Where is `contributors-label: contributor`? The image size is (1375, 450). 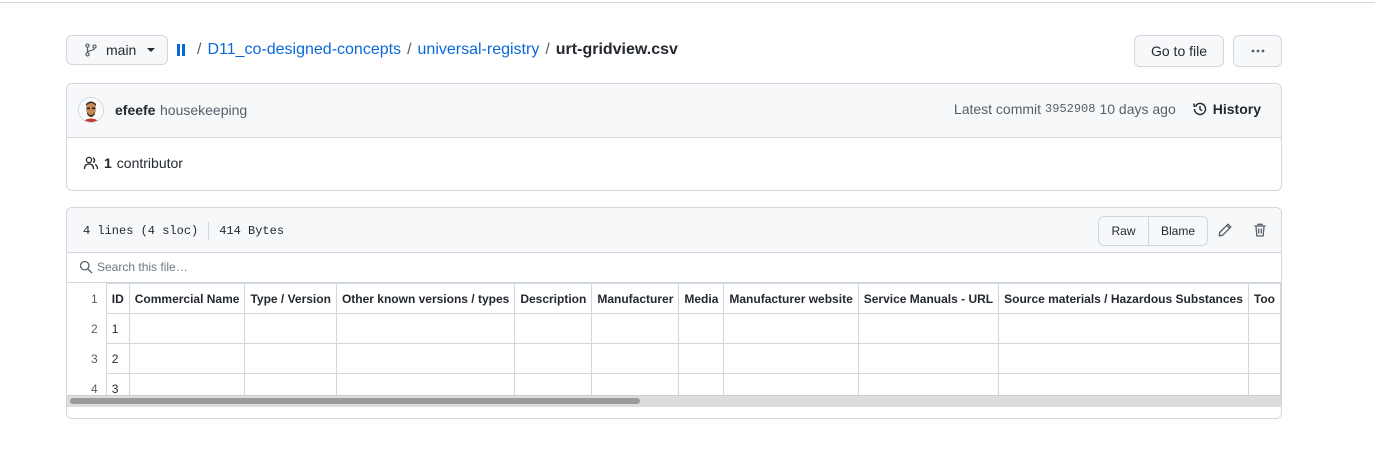
contributors-label: contributor is located at coordinates (149, 163).